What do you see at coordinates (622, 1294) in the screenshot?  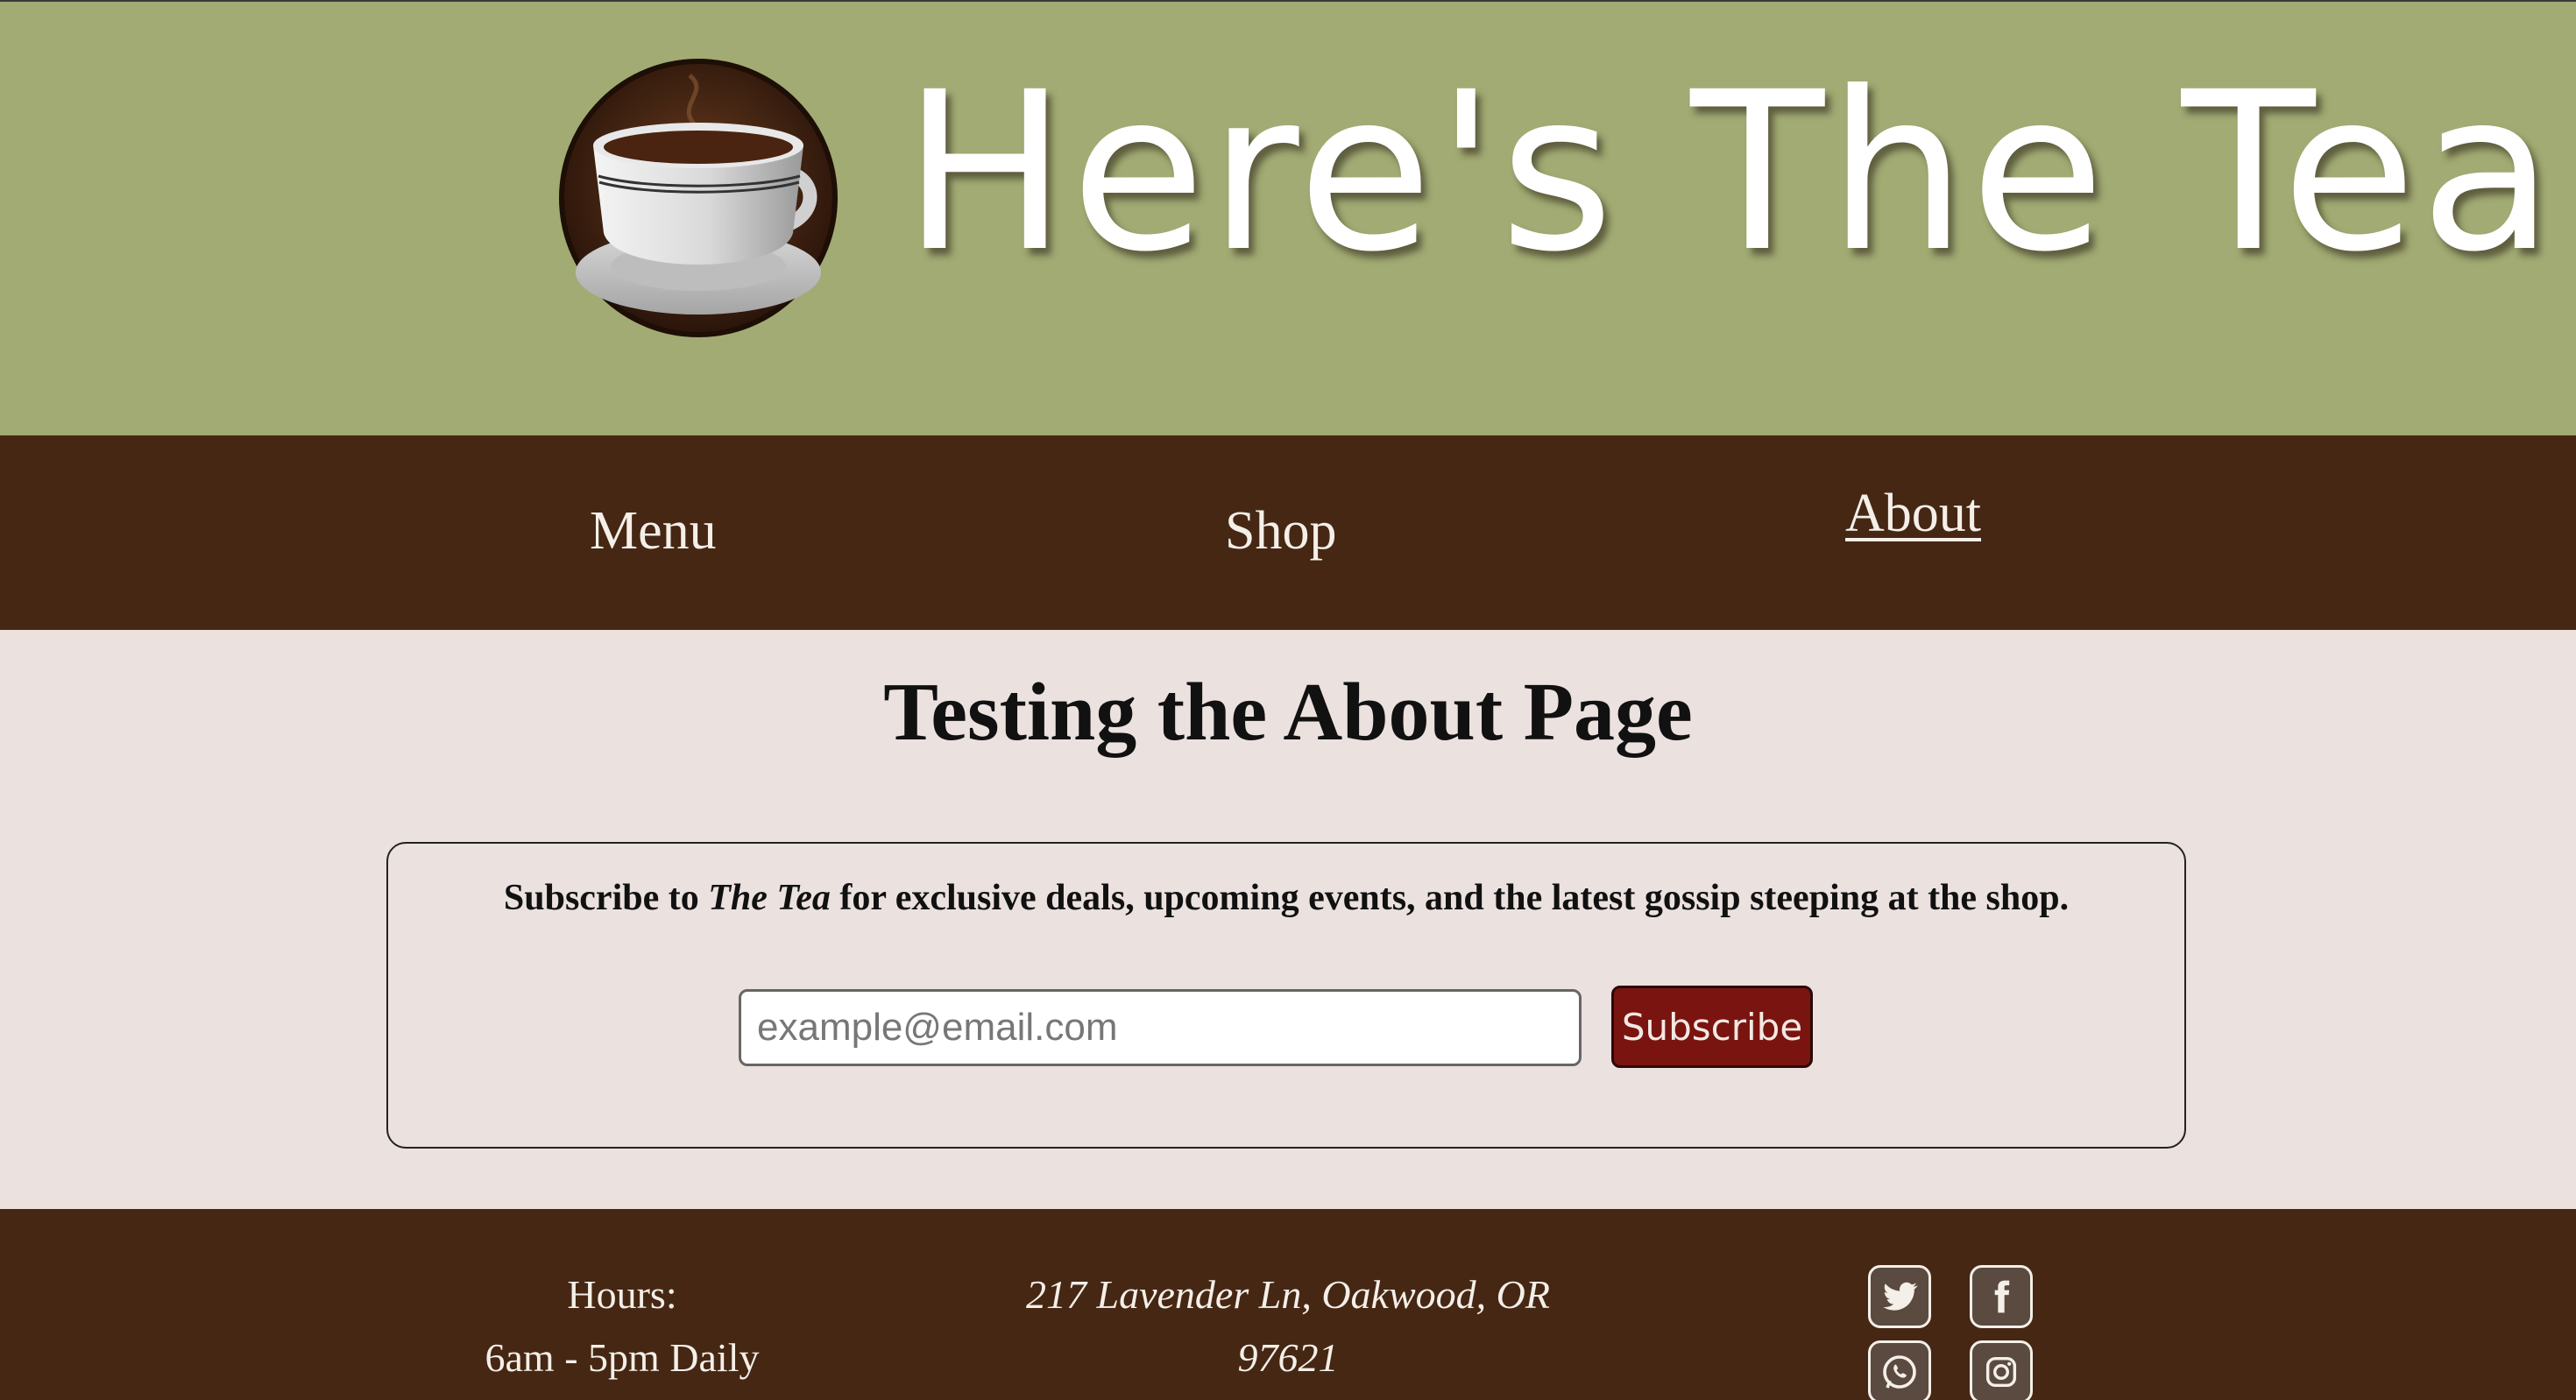 I see `hours-label: Hours:` at bounding box center [622, 1294].